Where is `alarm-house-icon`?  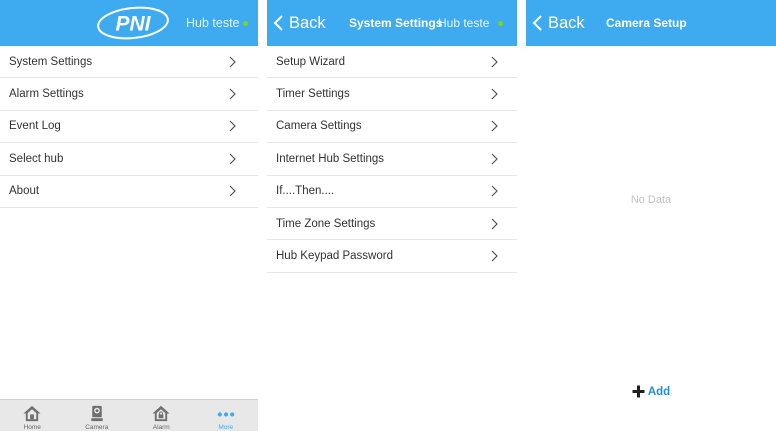 alarm-house-icon is located at coordinates (161, 413).